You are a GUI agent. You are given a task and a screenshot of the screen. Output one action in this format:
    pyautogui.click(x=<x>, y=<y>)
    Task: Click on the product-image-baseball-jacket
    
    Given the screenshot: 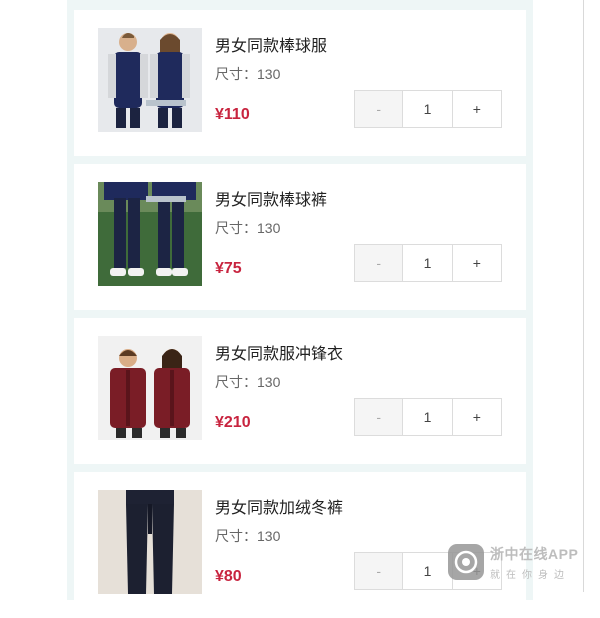 What is the action you would take?
    pyautogui.click(x=150, y=80)
    